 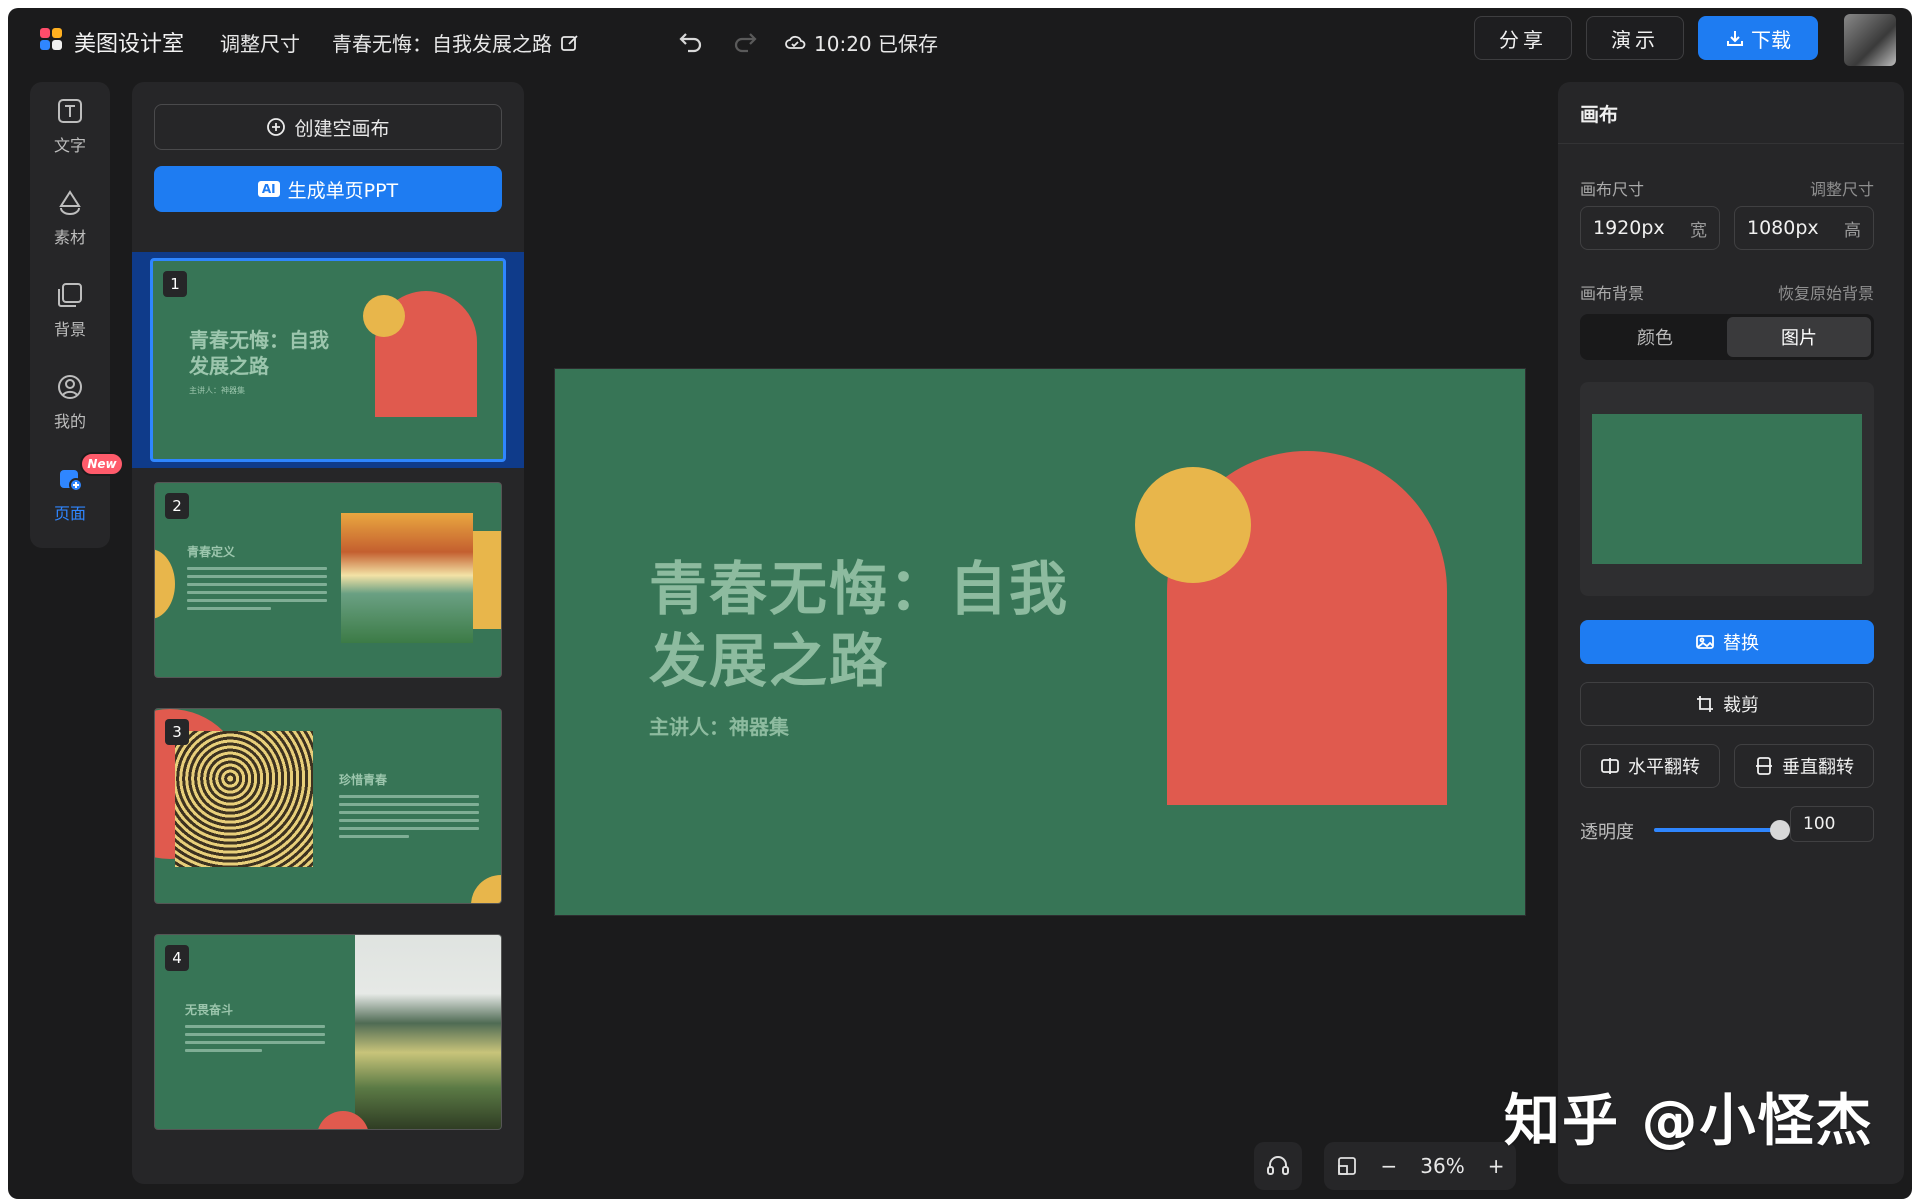 What do you see at coordinates (859, 625) in the screenshot?
I see `slide-title: 青春无悔：自我 发展之路` at bounding box center [859, 625].